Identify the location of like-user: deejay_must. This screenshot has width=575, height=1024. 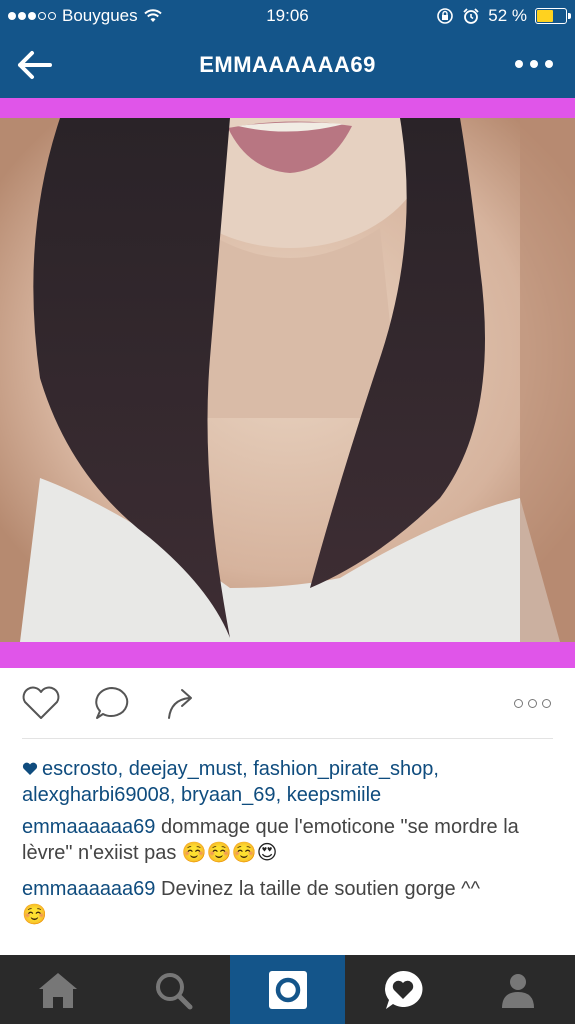
(185, 769).